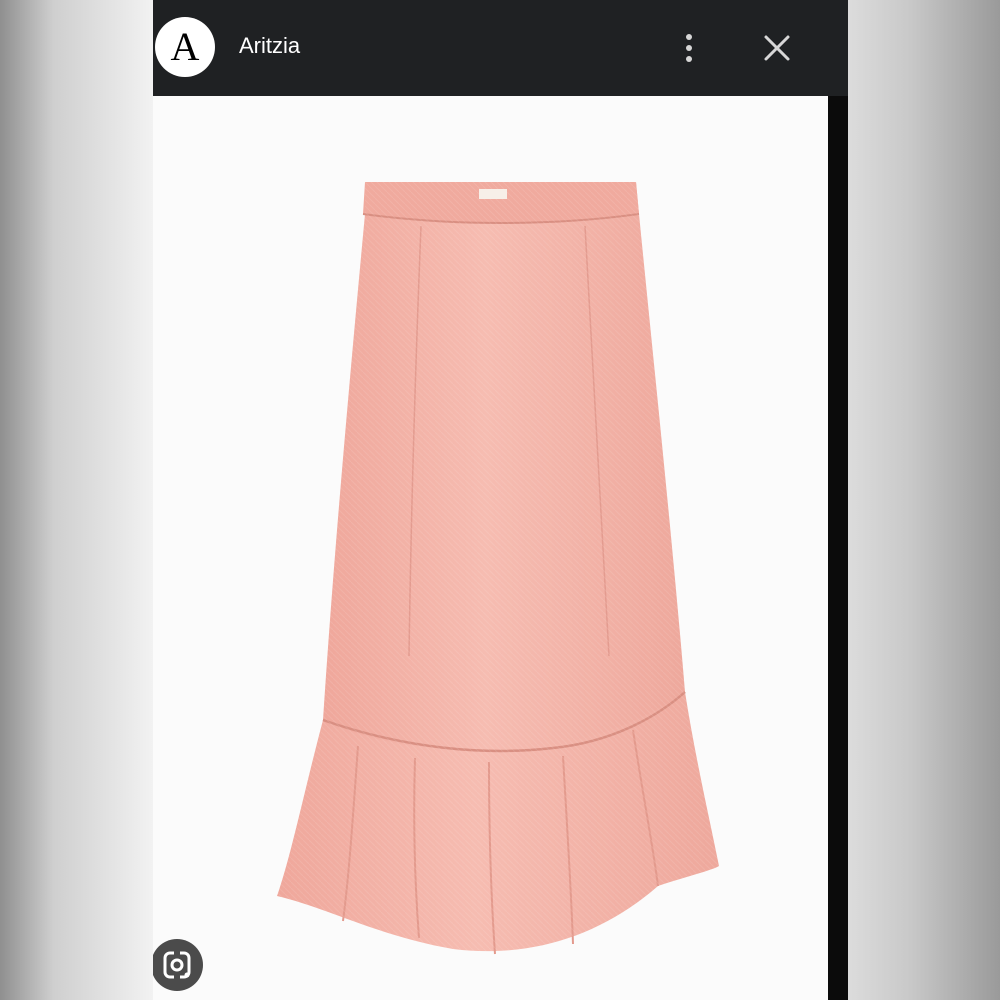 The image size is (1000, 1000). I want to click on brand-logo: A, so click(185, 47).